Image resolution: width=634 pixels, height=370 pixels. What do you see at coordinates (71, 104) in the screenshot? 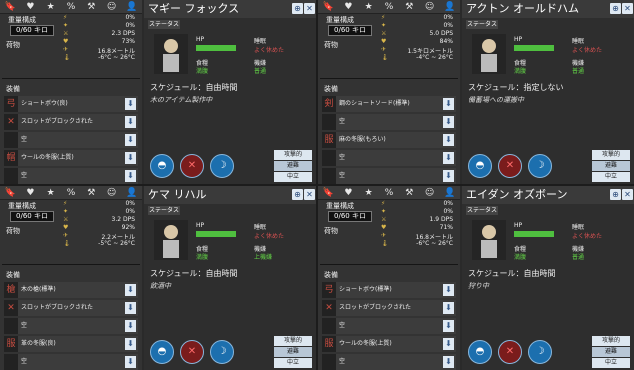
I see `equipment-slot: 弓ショートボウ(良) ⬇` at bounding box center [71, 104].